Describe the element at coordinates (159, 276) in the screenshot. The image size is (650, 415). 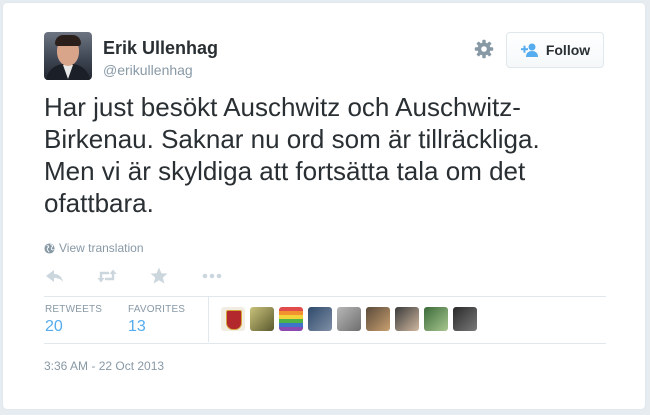
I see `favorite-icon` at that location.